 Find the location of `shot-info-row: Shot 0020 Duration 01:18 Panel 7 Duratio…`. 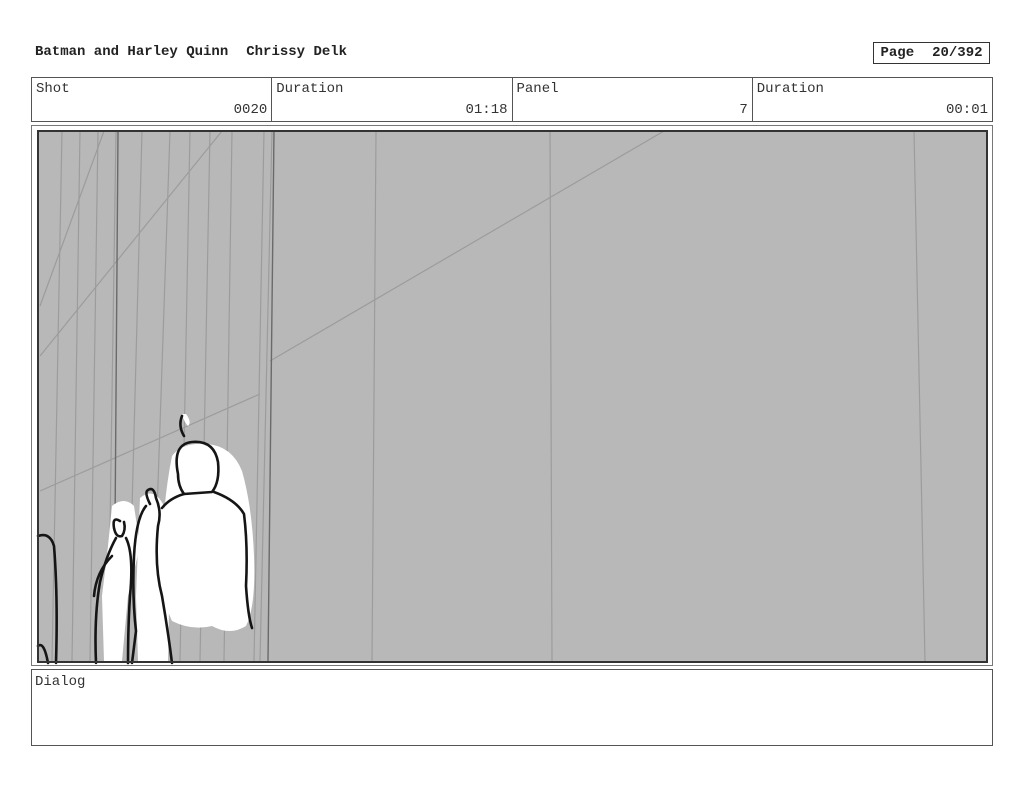

shot-info-row: Shot 0020 Duration 01:18 Panel 7 Duratio… is located at coordinates (512, 99).